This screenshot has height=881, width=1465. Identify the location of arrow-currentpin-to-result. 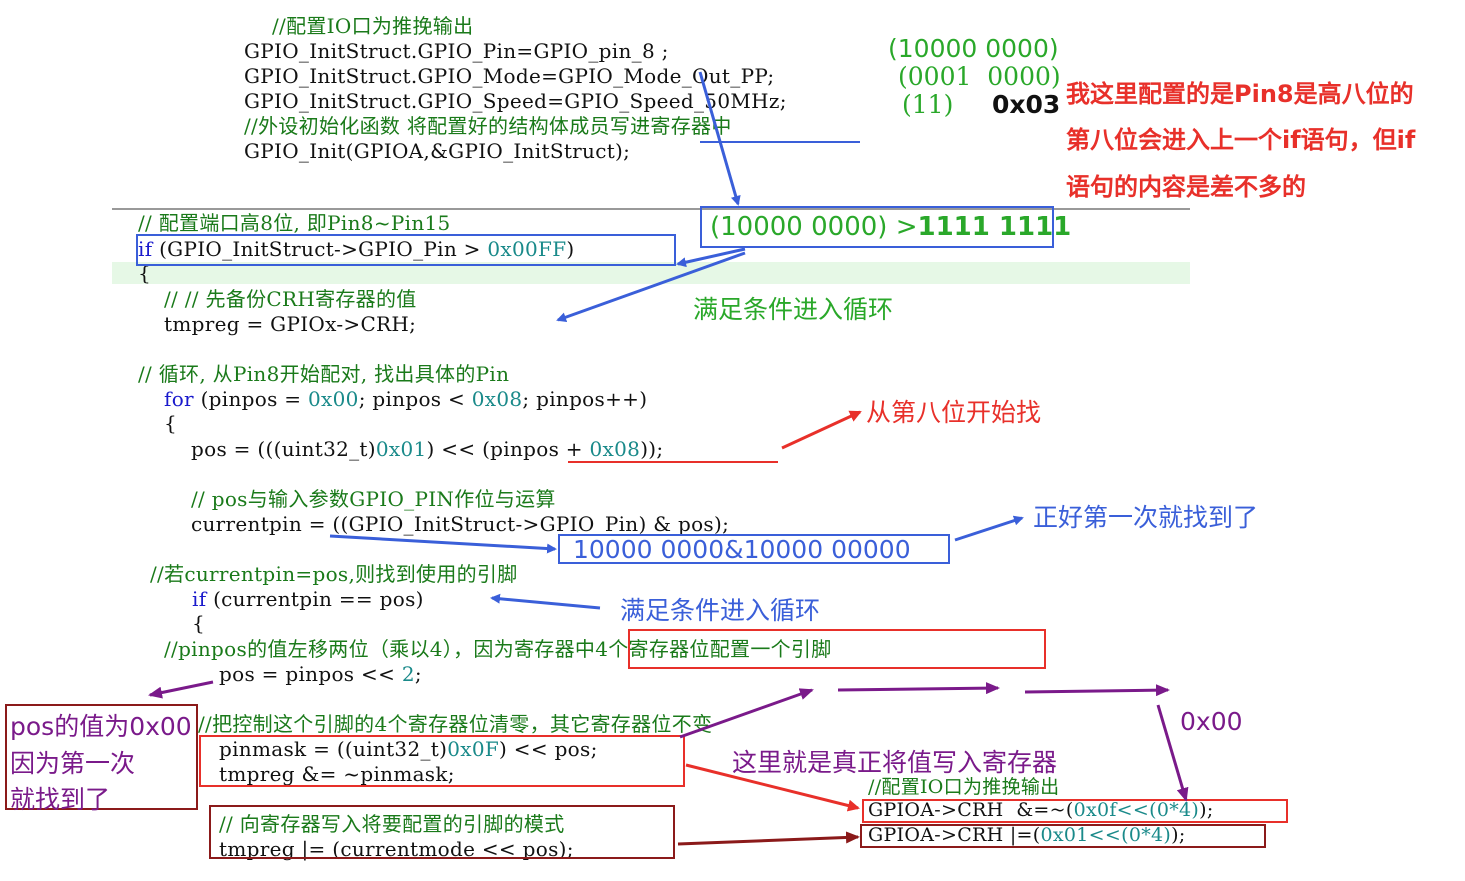
(443, 544).